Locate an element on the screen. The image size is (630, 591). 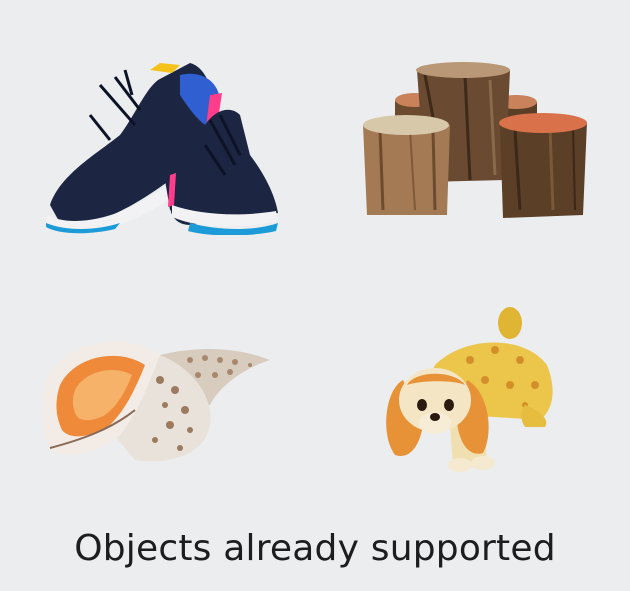
dog-figurine-image is located at coordinates (467, 390).